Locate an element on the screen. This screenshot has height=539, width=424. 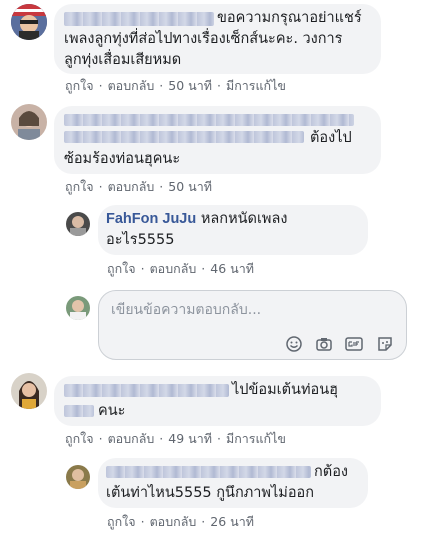
reply-text: หลกหนัดเพลง is located at coordinates (244, 219).